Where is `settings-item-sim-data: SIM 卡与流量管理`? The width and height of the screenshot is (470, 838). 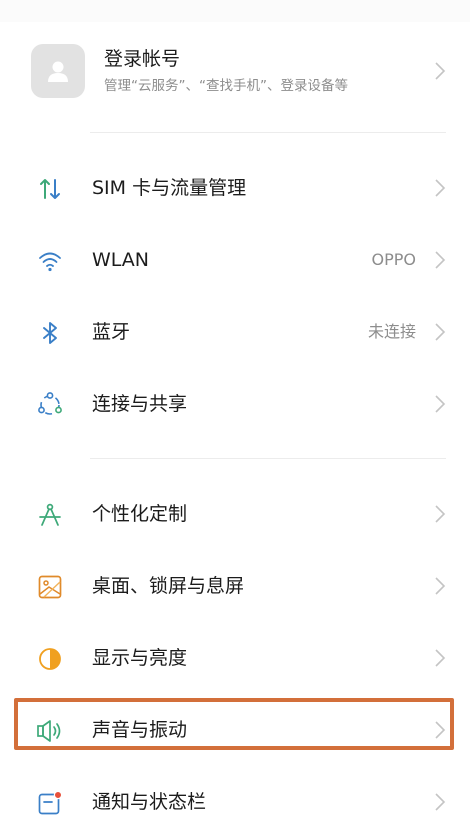
settings-item-sim-data: SIM 卡与流量管理 is located at coordinates (235, 188).